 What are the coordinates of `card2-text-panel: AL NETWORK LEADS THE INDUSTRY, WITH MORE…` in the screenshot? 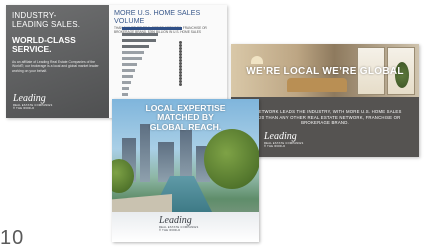 It's located at (325, 127).